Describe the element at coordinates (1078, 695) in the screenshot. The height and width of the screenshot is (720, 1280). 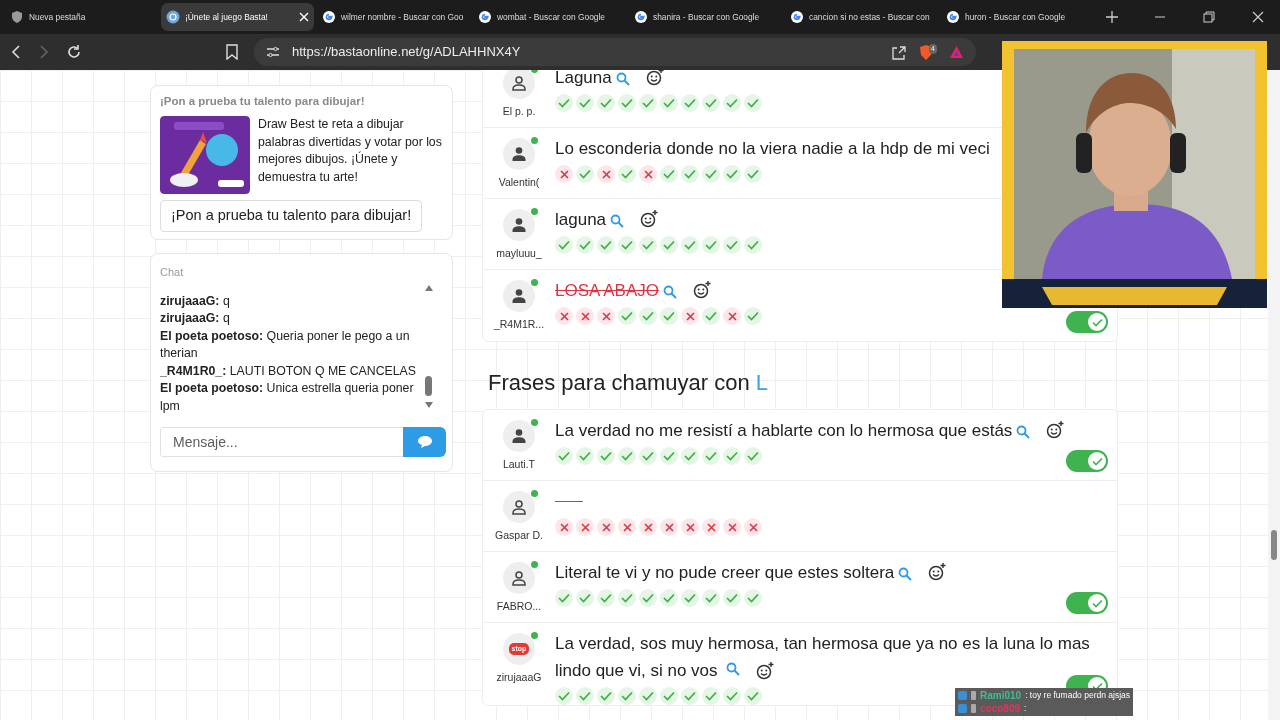
I see `chat-text: : toy re fumado perdn ajsjas` at that location.